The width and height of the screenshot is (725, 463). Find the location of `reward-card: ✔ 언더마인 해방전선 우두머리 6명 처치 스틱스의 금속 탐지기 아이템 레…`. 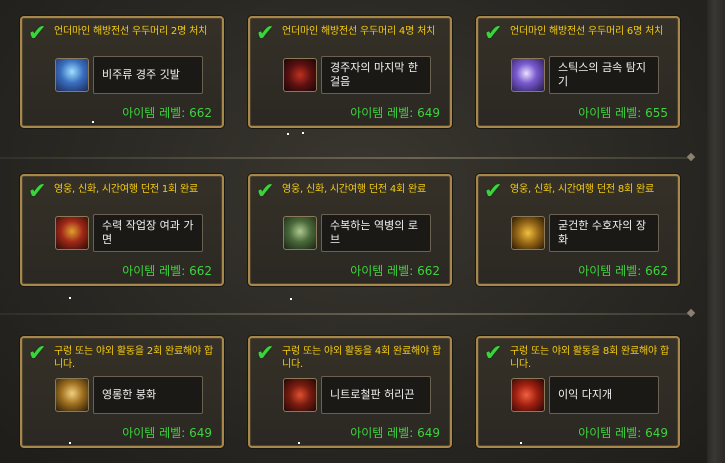

reward-card: ✔ 언더마인 해방전선 우두머리 6명 처치 스틱스의 금속 탐지기 아이템 레… is located at coordinates (578, 72).